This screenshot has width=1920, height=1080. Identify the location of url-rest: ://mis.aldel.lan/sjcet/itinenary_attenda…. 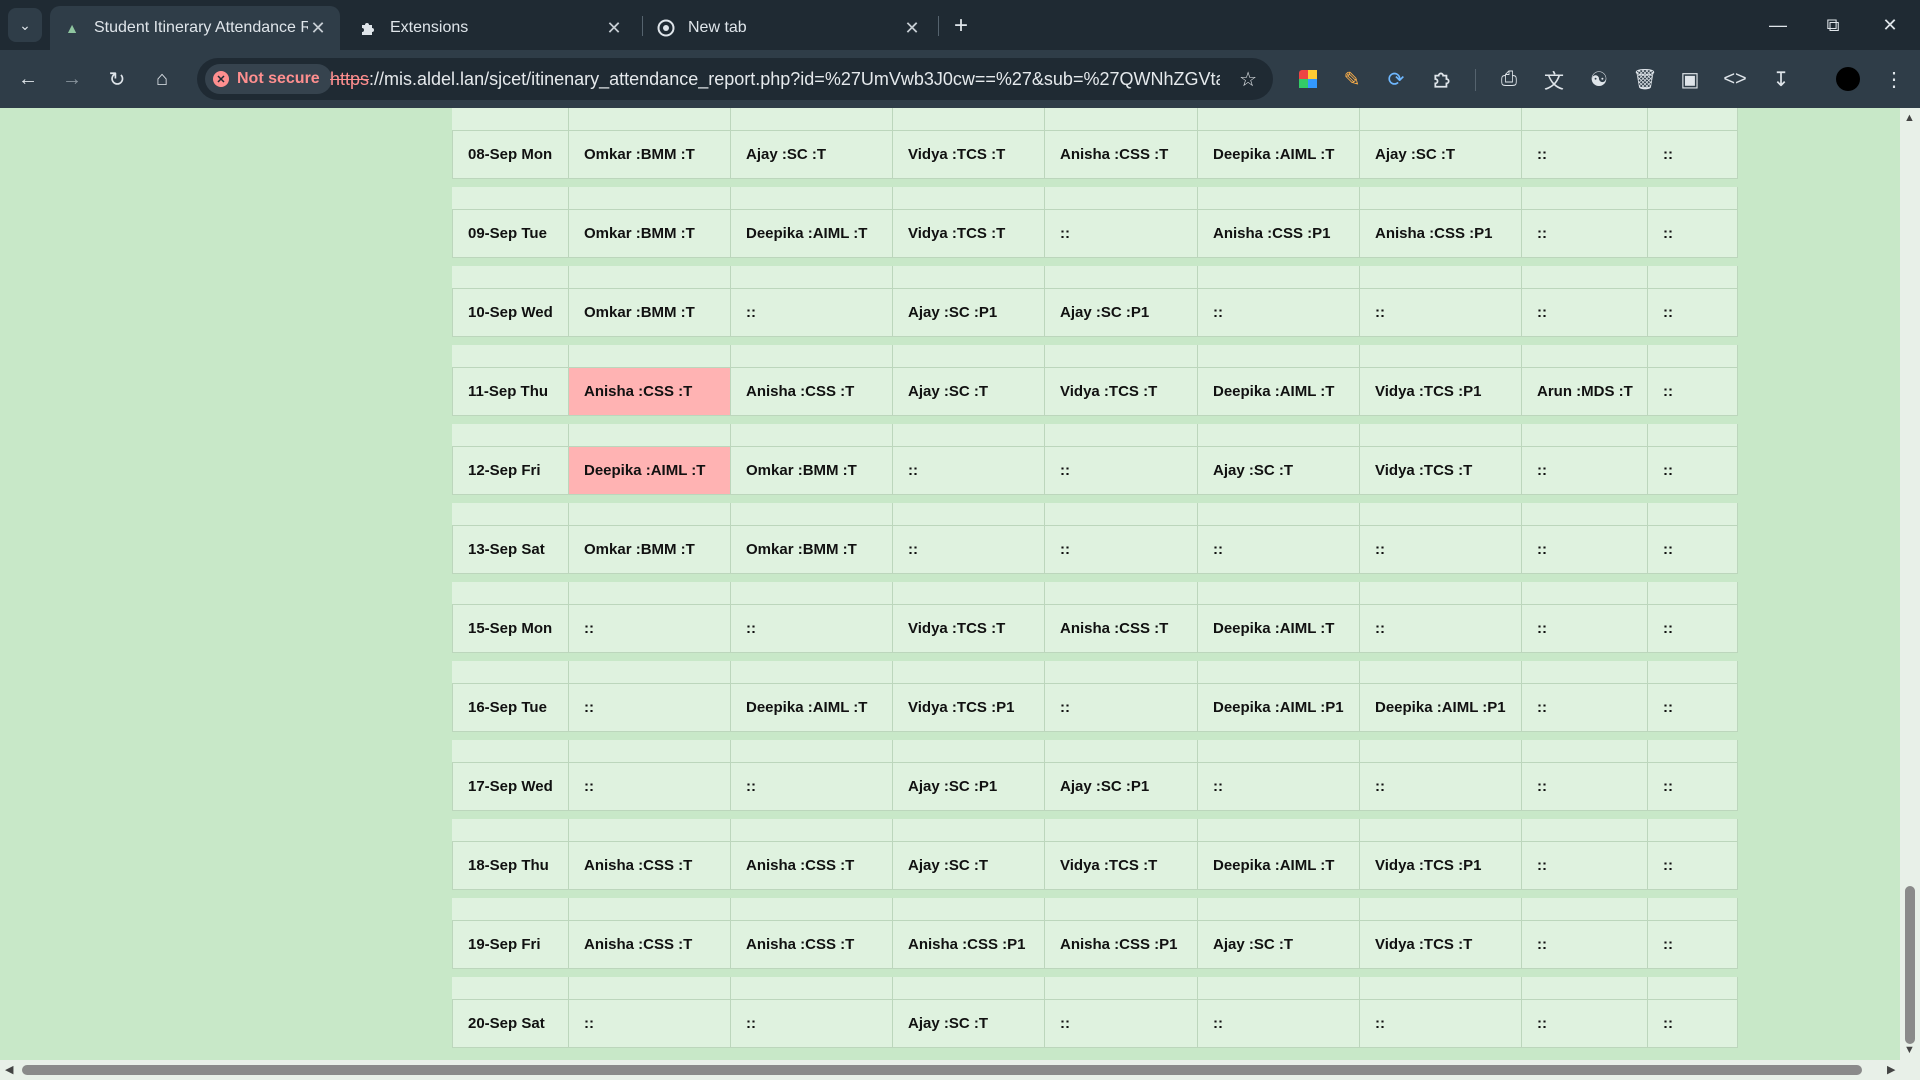
(794, 79).